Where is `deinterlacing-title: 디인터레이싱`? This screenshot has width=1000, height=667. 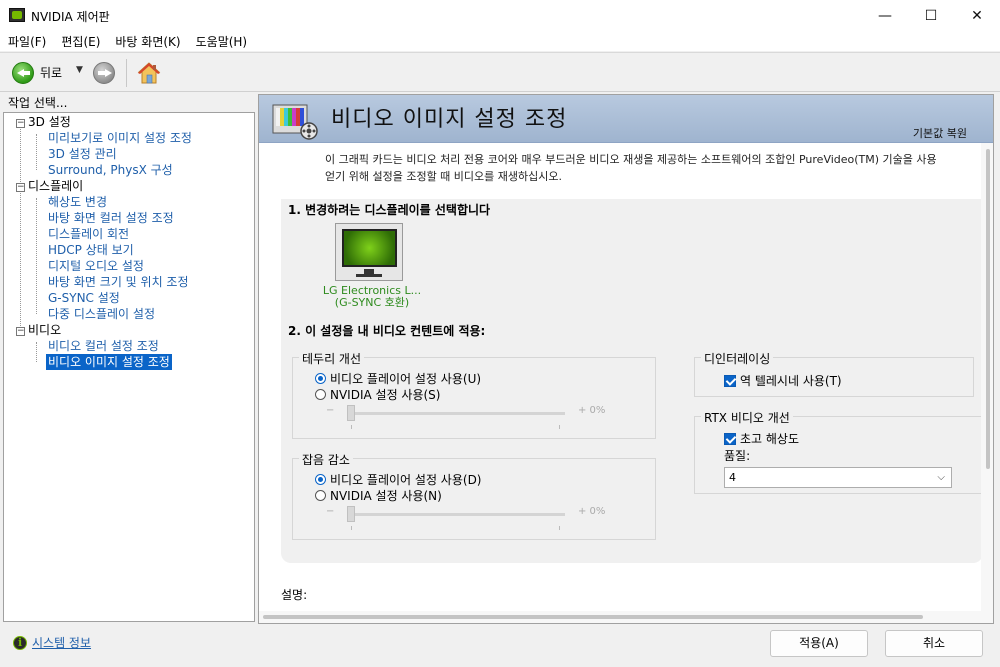 deinterlacing-title: 디인터레이싱 is located at coordinates (737, 358).